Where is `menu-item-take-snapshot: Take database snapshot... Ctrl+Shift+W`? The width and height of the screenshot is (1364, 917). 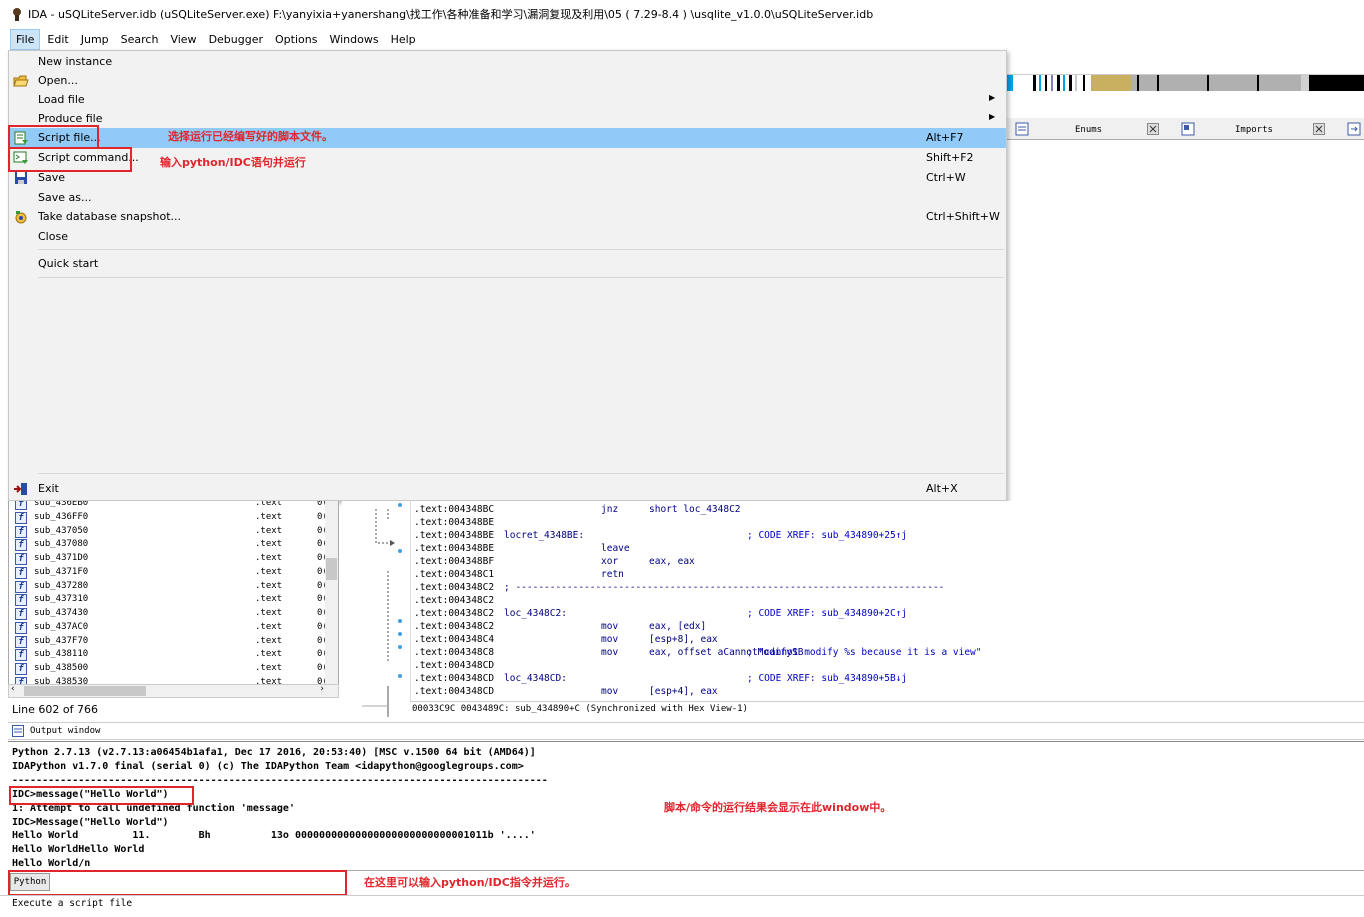
menu-item-take-snapshot: Take database snapshot... Ctrl+Shift+W is located at coordinates (507, 217).